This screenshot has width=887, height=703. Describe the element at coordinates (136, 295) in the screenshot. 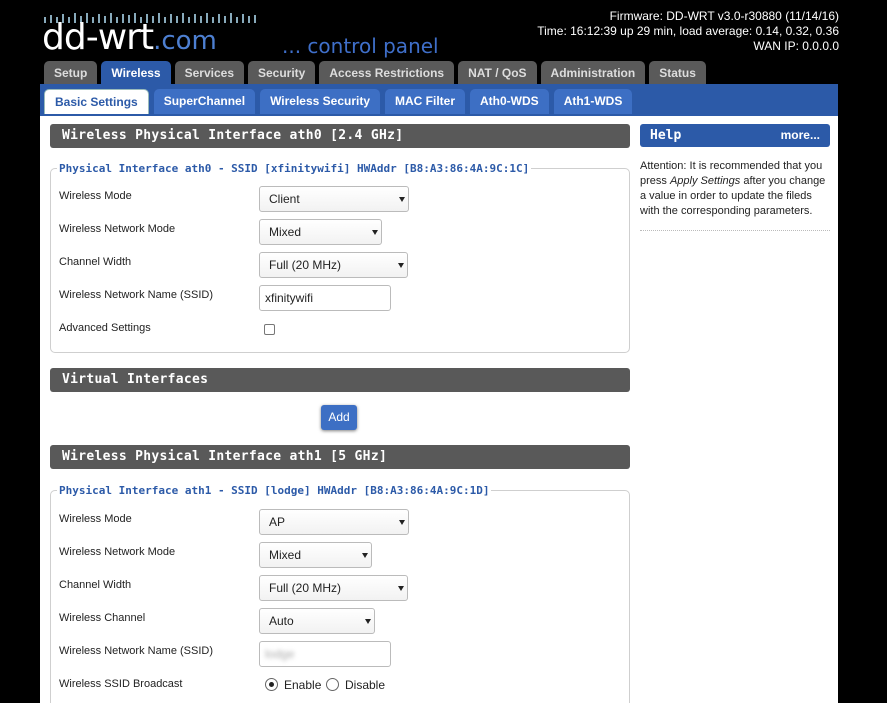

I see `ath0-ssid-label: Wireless Network Name (SSID)` at that location.